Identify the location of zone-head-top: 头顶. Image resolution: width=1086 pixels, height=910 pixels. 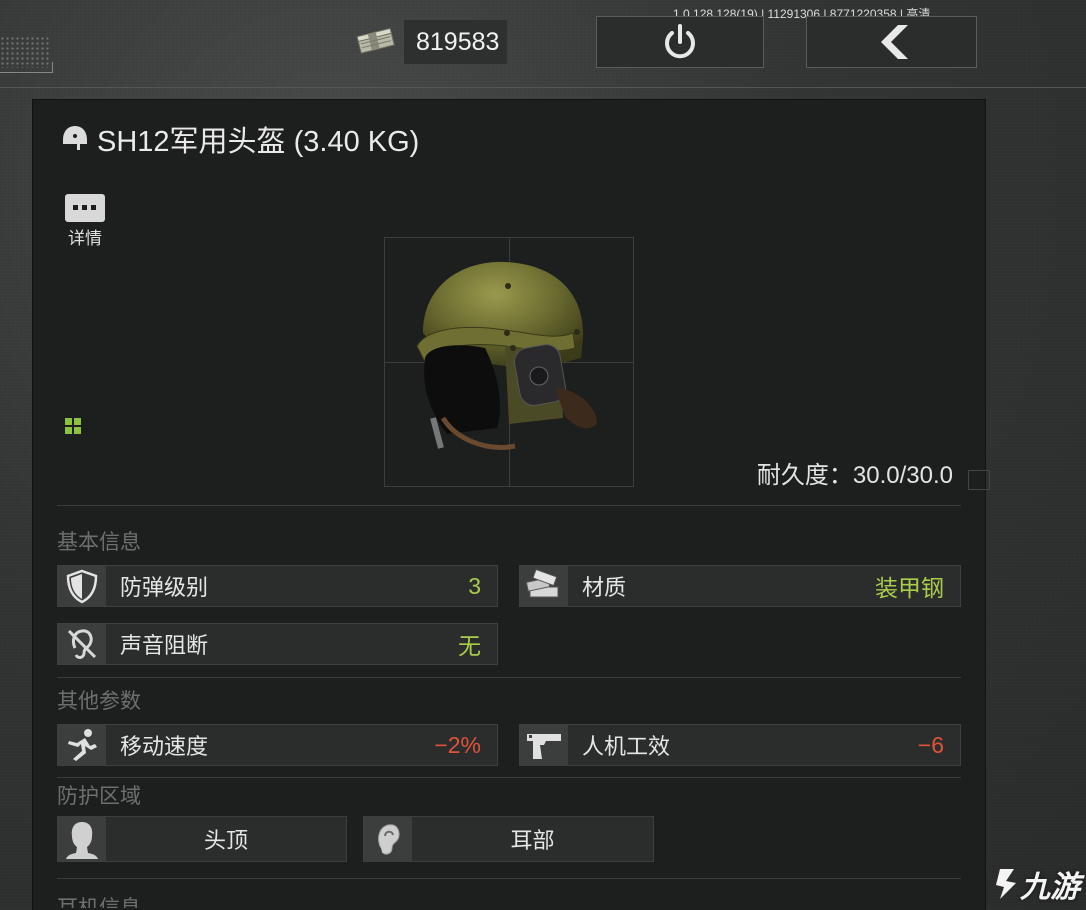
(202, 839).